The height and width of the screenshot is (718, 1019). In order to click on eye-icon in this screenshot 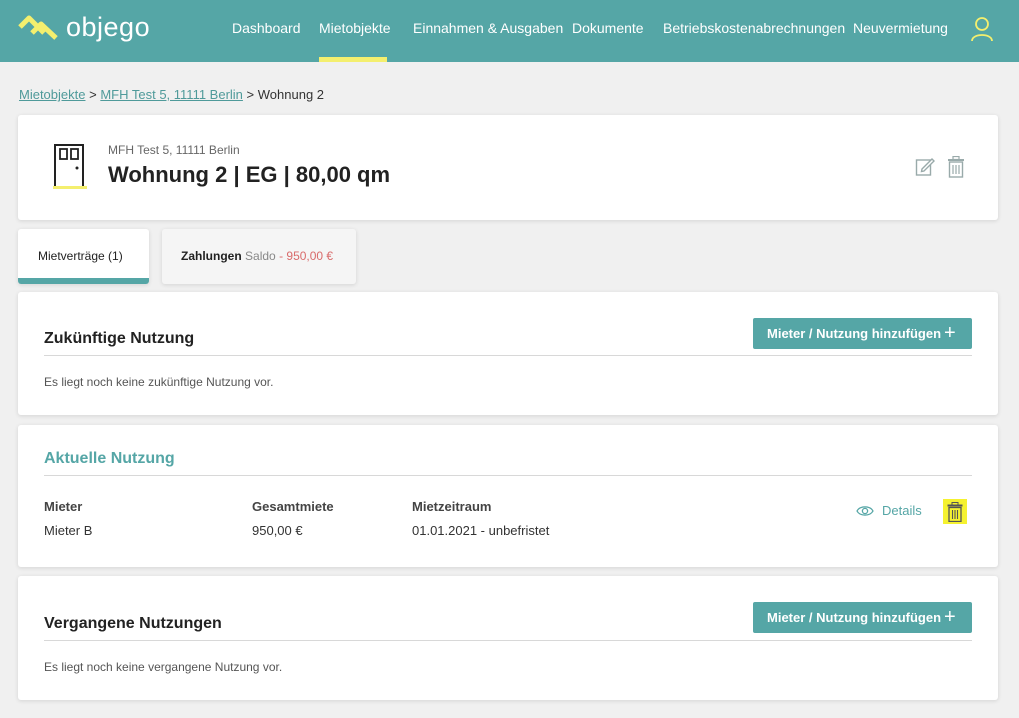, I will do `click(865, 510)`.